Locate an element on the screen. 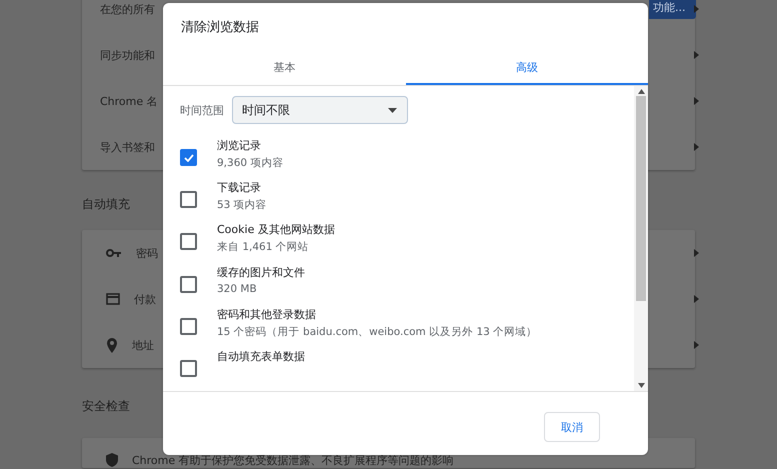 Image resolution: width=777 pixels, height=469 pixels. dropdown-arrow-icon is located at coordinates (392, 110).